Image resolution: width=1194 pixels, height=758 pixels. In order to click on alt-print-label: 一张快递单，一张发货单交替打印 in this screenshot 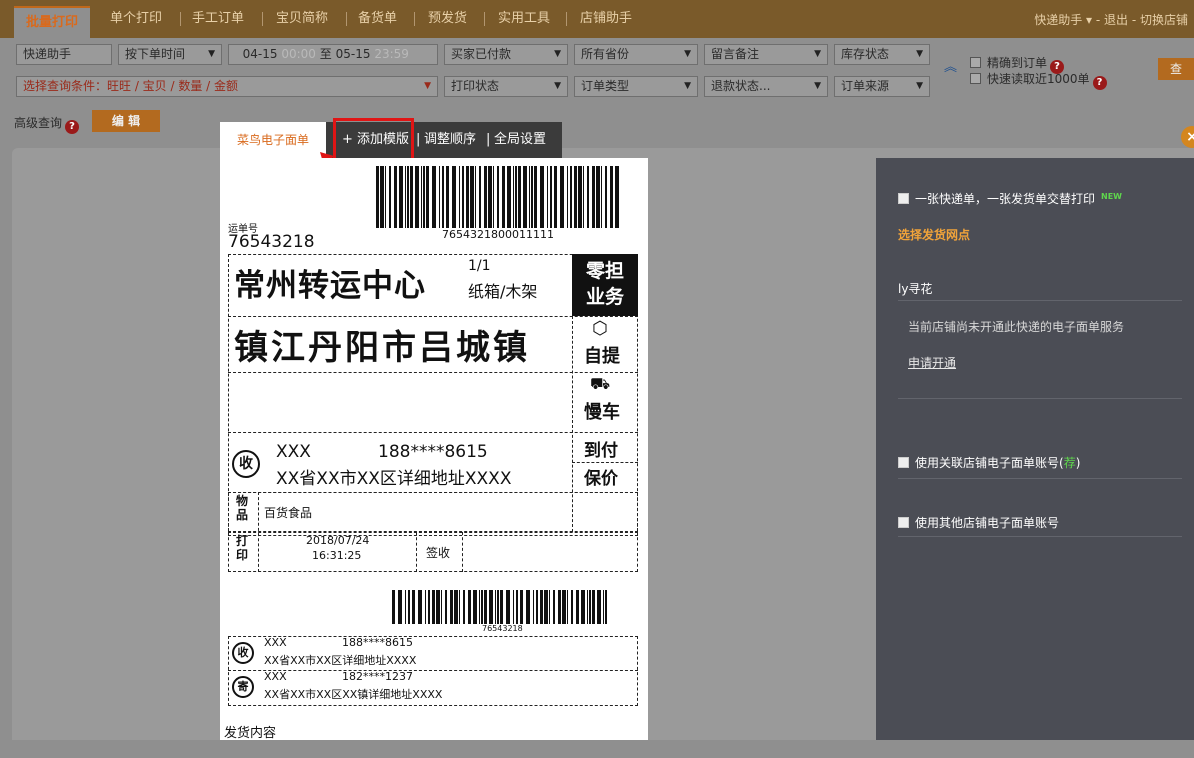, I will do `click(1005, 199)`.